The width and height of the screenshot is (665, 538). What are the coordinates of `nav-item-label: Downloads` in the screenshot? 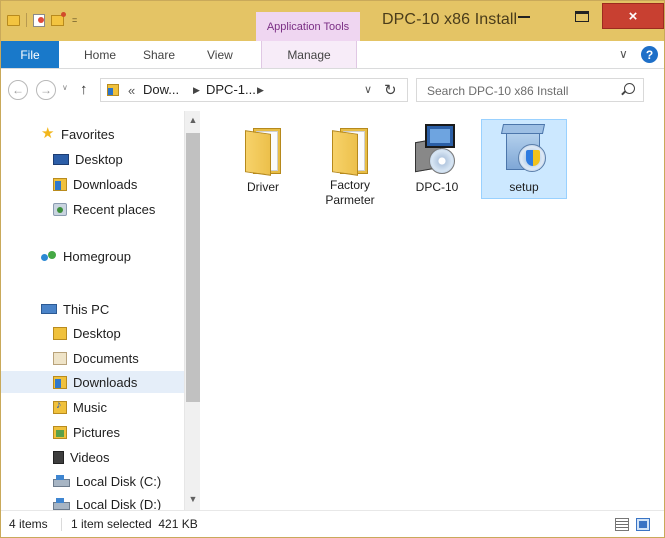 It's located at (105, 184).